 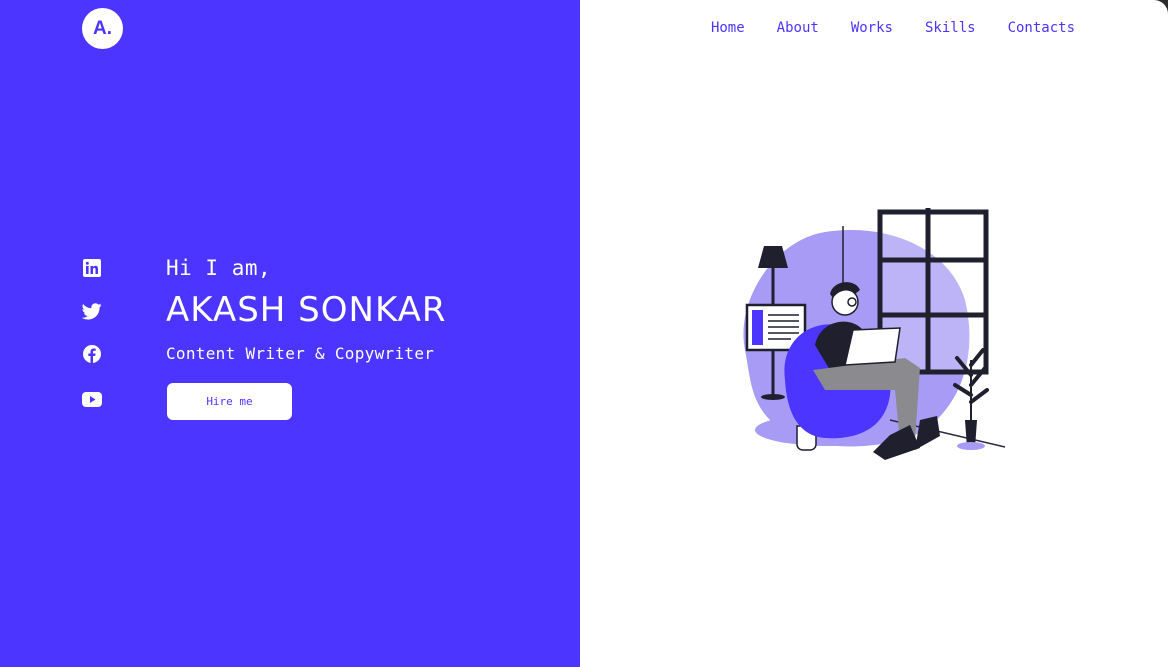 I want to click on greeting: Hi I am,, so click(x=219, y=268).